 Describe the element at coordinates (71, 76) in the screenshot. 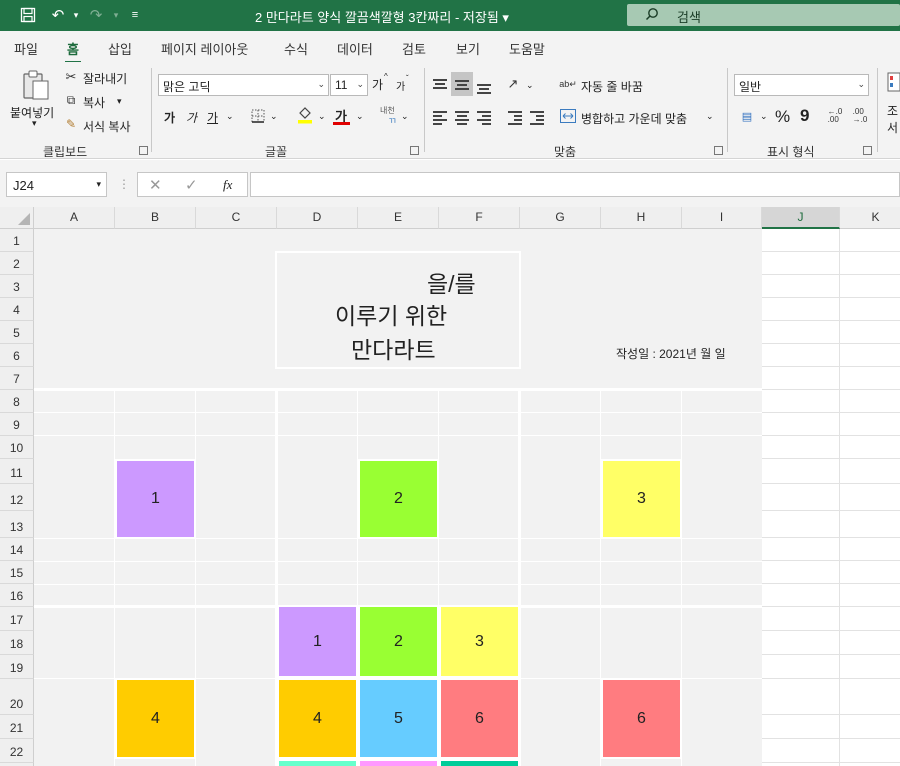

I see `cut-icon: ✂` at that location.